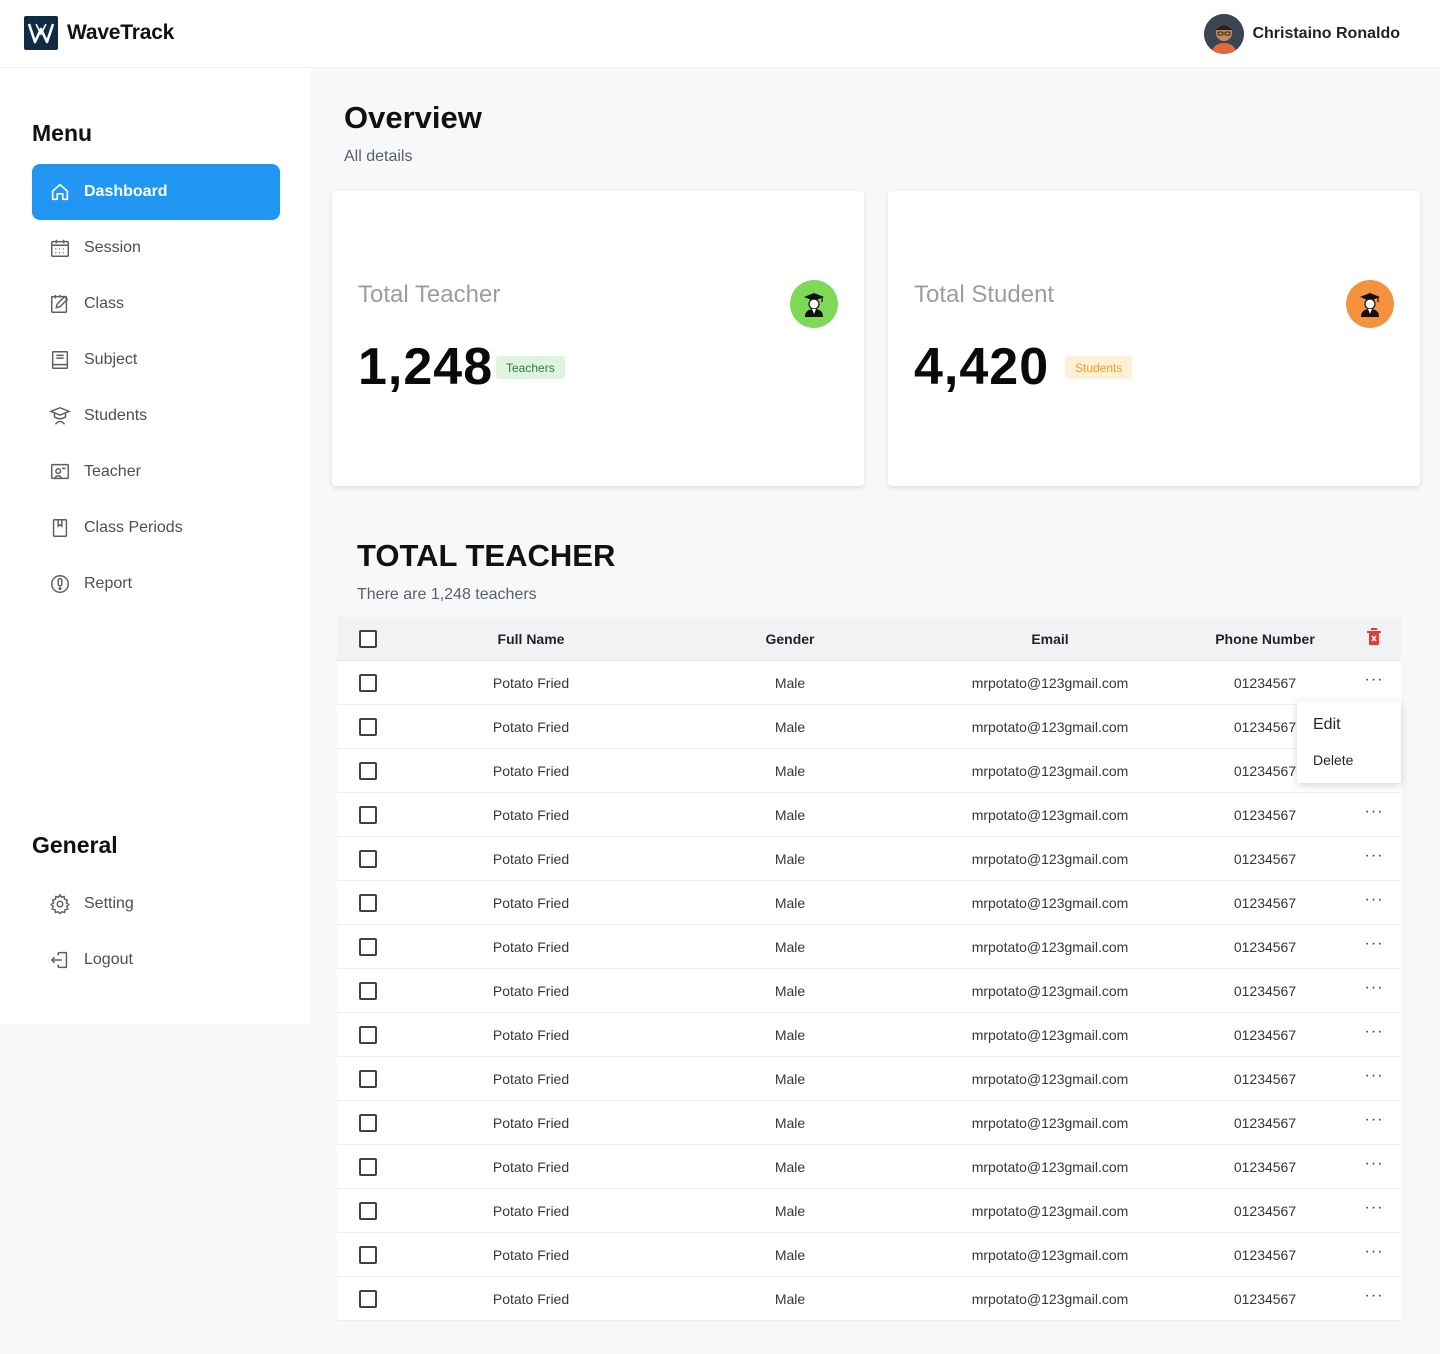  Describe the element at coordinates (1302, 34) in the screenshot. I see `user-profile: Christaino Ronaldo` at that location.